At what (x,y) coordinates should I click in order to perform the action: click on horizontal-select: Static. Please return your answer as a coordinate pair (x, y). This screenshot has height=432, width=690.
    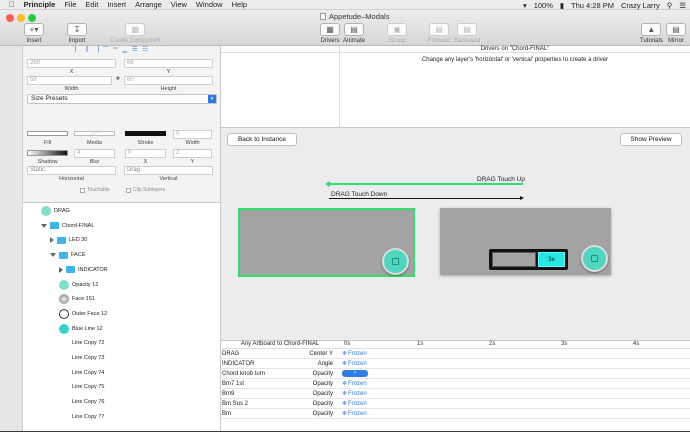
    Looking at the image, I should click on (71, 170).